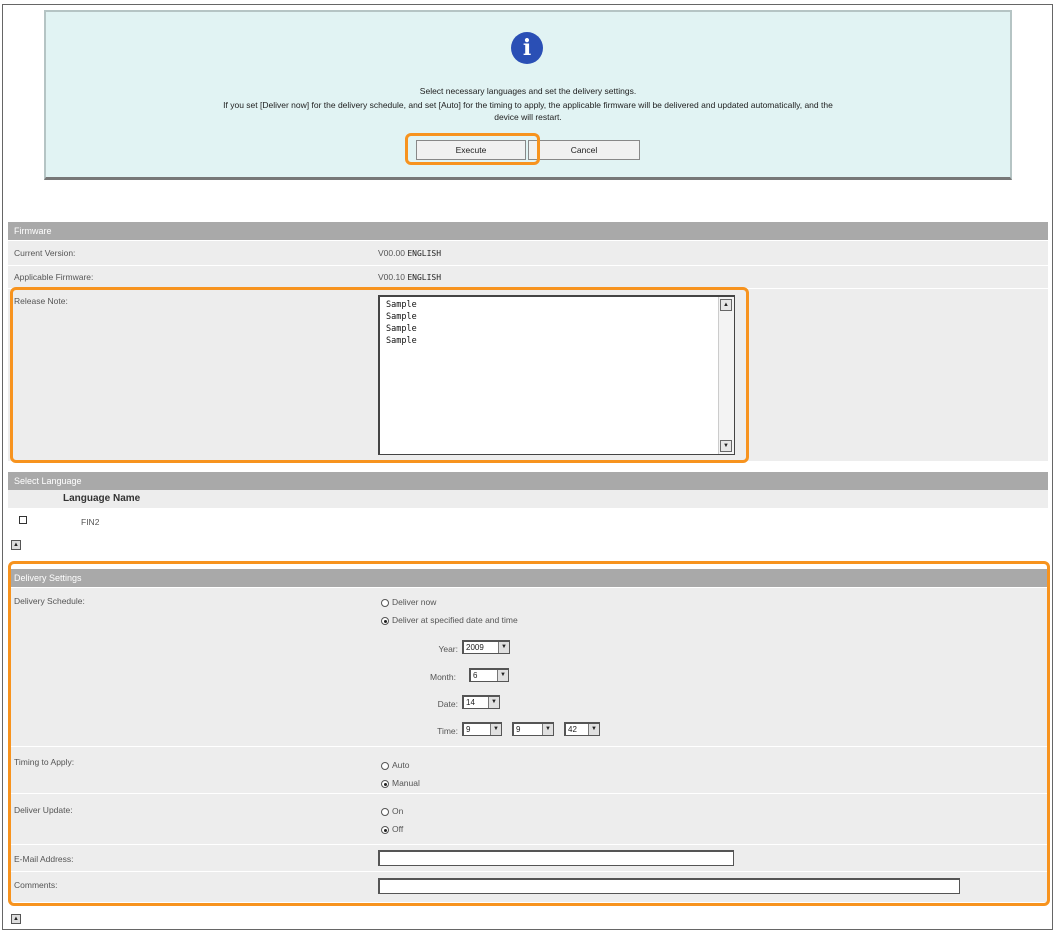 The width and height of the screenshot is (1056, 932). I want to click on year-label: Year:, so click(448, 649).